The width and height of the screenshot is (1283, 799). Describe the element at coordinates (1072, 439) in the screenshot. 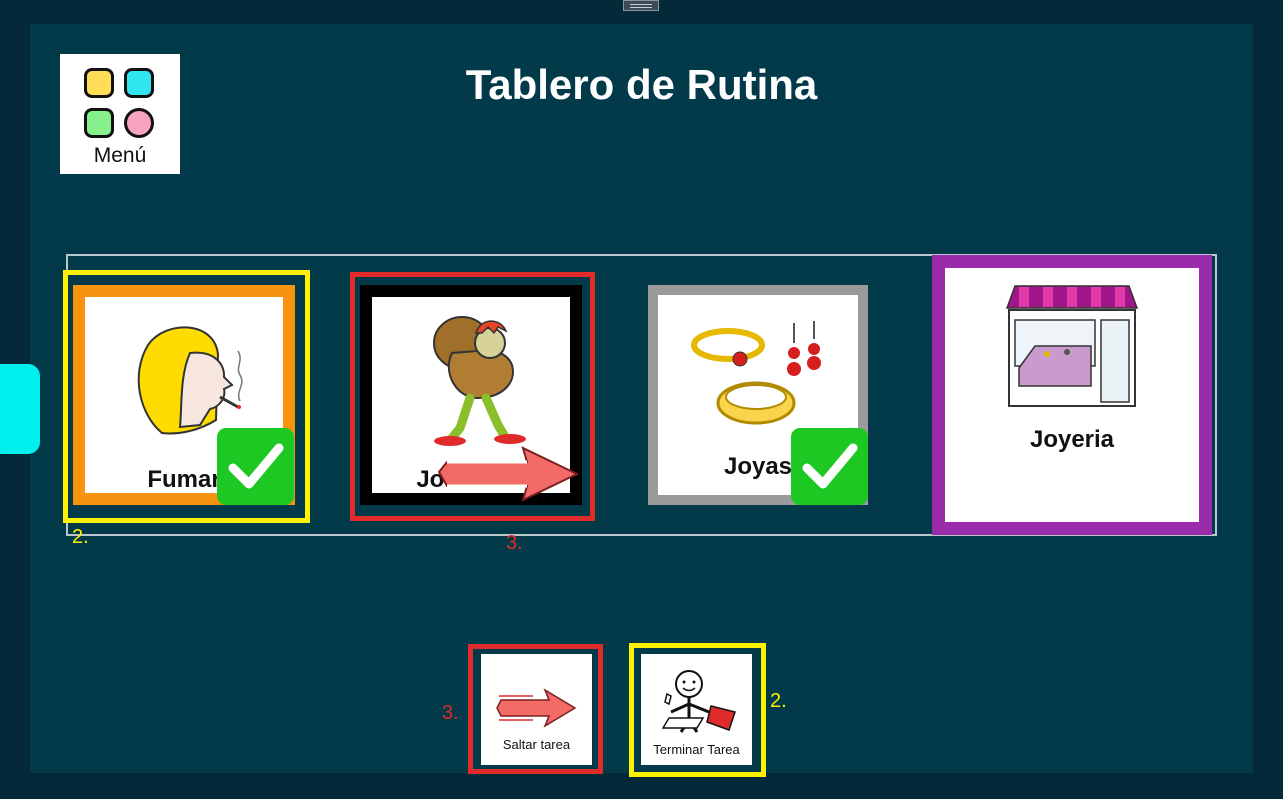

I see `card-label: Joyeria` at that location.